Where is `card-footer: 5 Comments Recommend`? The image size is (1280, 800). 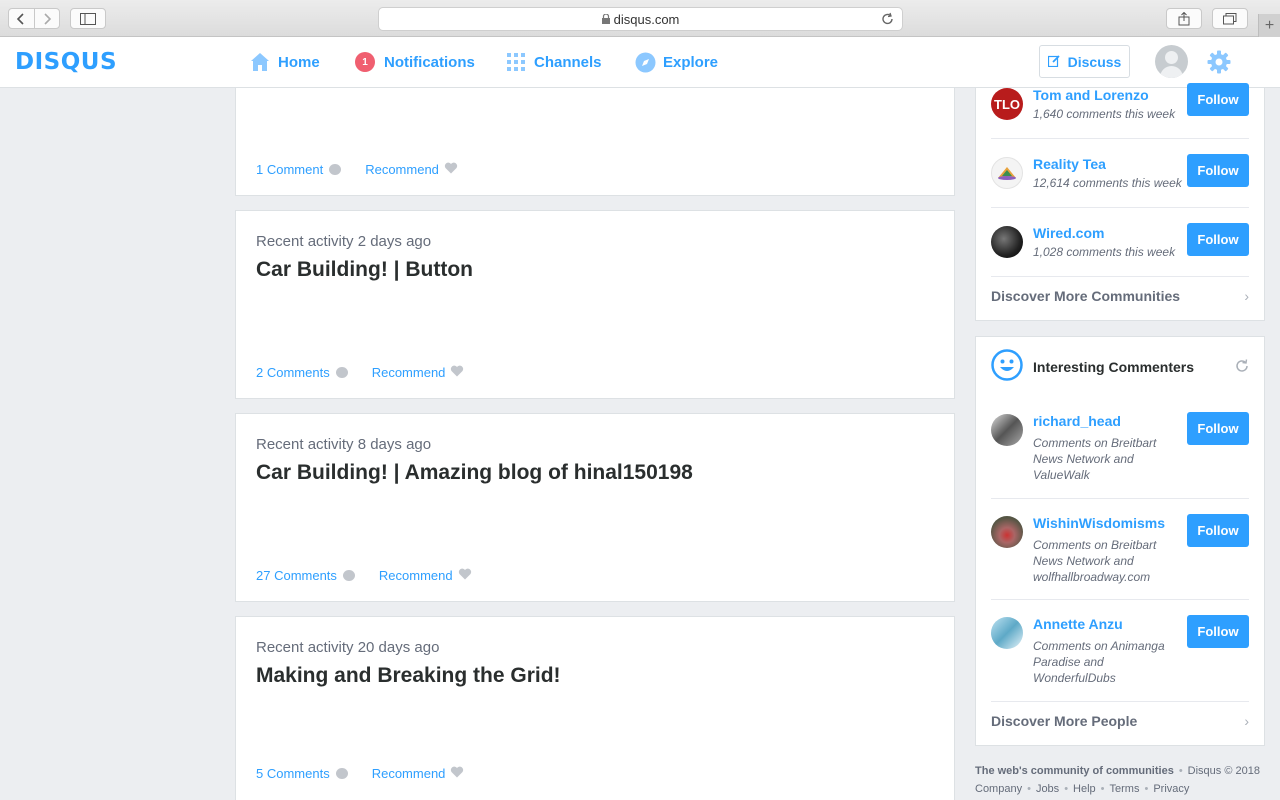 card-footer: 5 Comments Recommend is located at coordinates (360, 773).